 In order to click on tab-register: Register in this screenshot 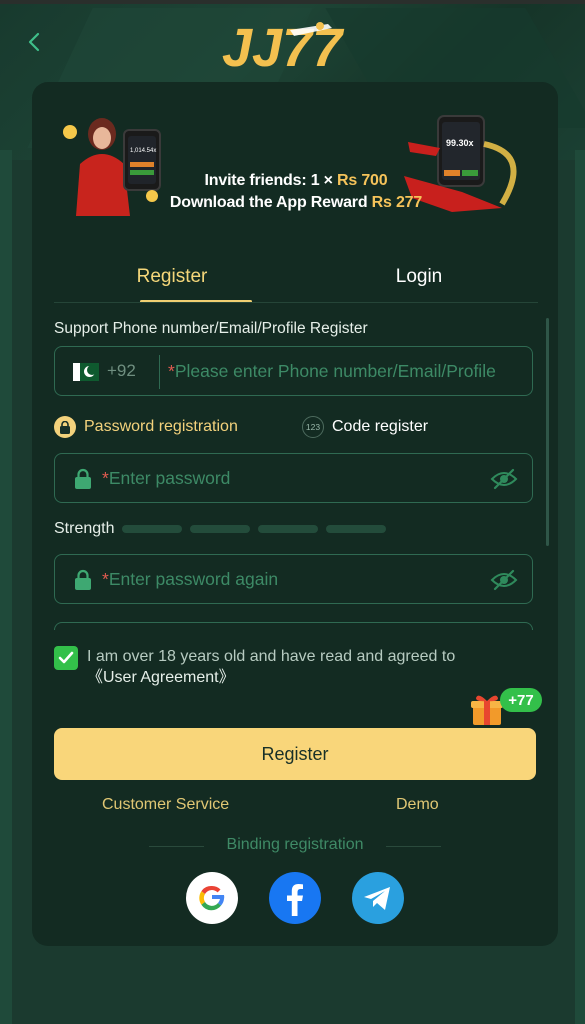, I will do `click(172, 277)`.